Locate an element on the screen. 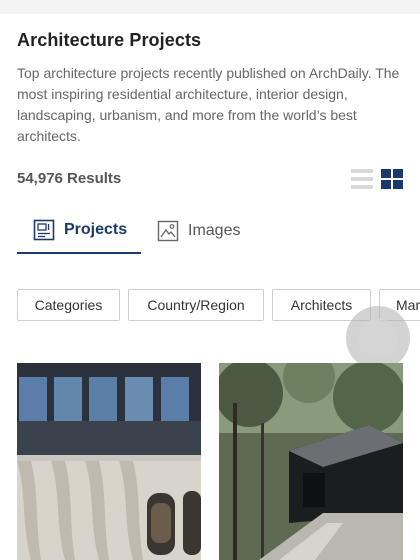  filter-country-region: Country/Region is located at coordinates (196, 305).